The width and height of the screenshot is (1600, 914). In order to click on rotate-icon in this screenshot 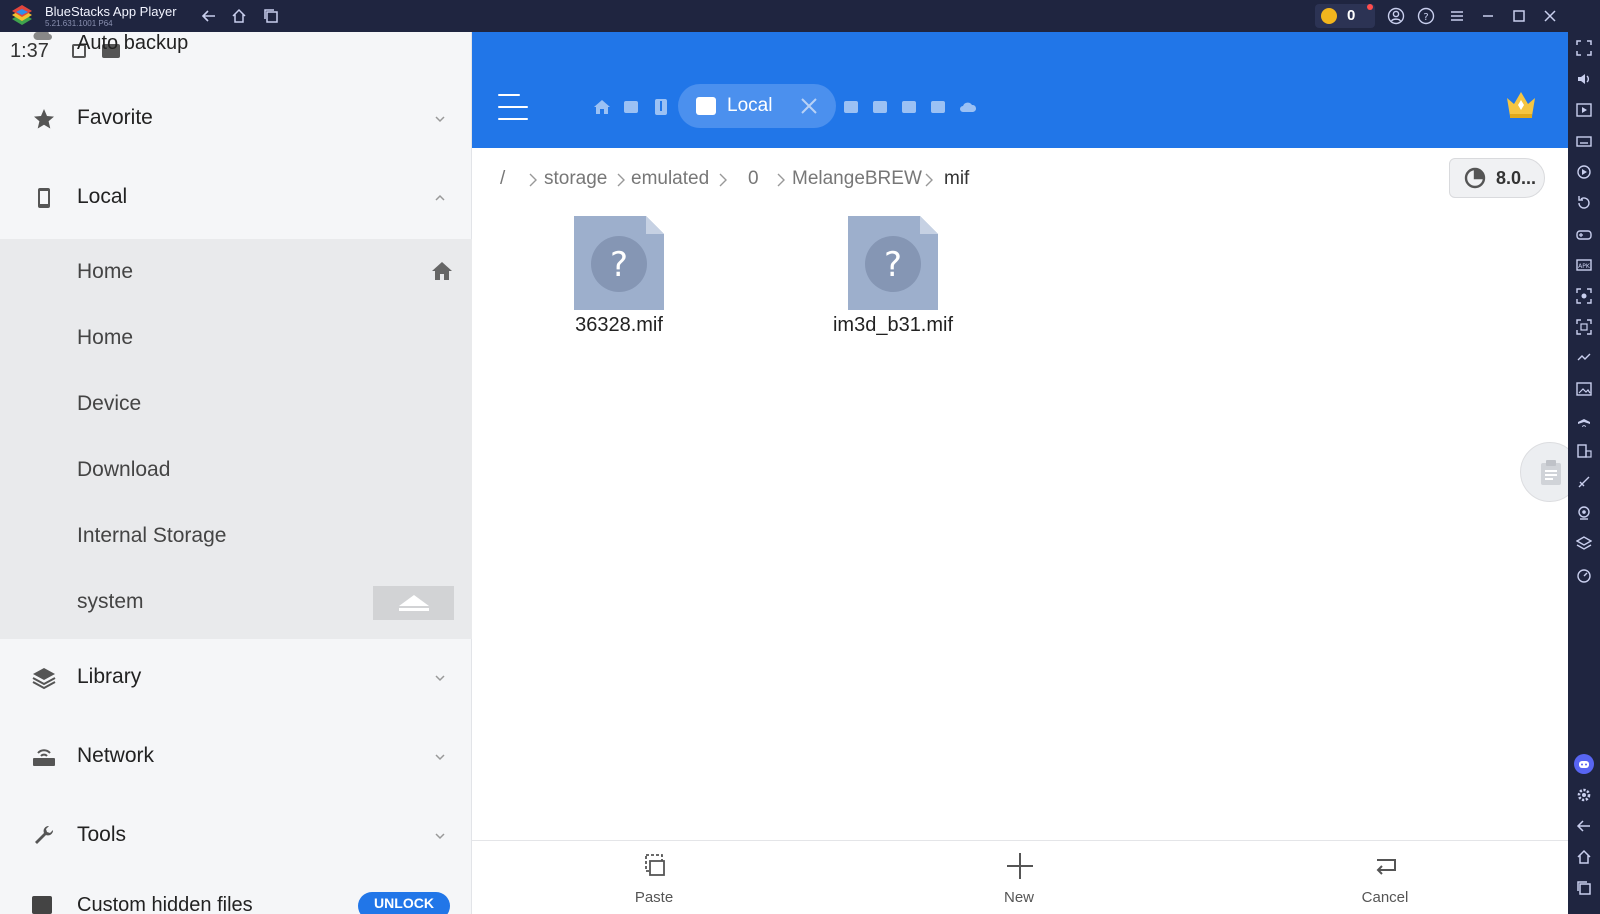, I will do `click(1584, 203)`.